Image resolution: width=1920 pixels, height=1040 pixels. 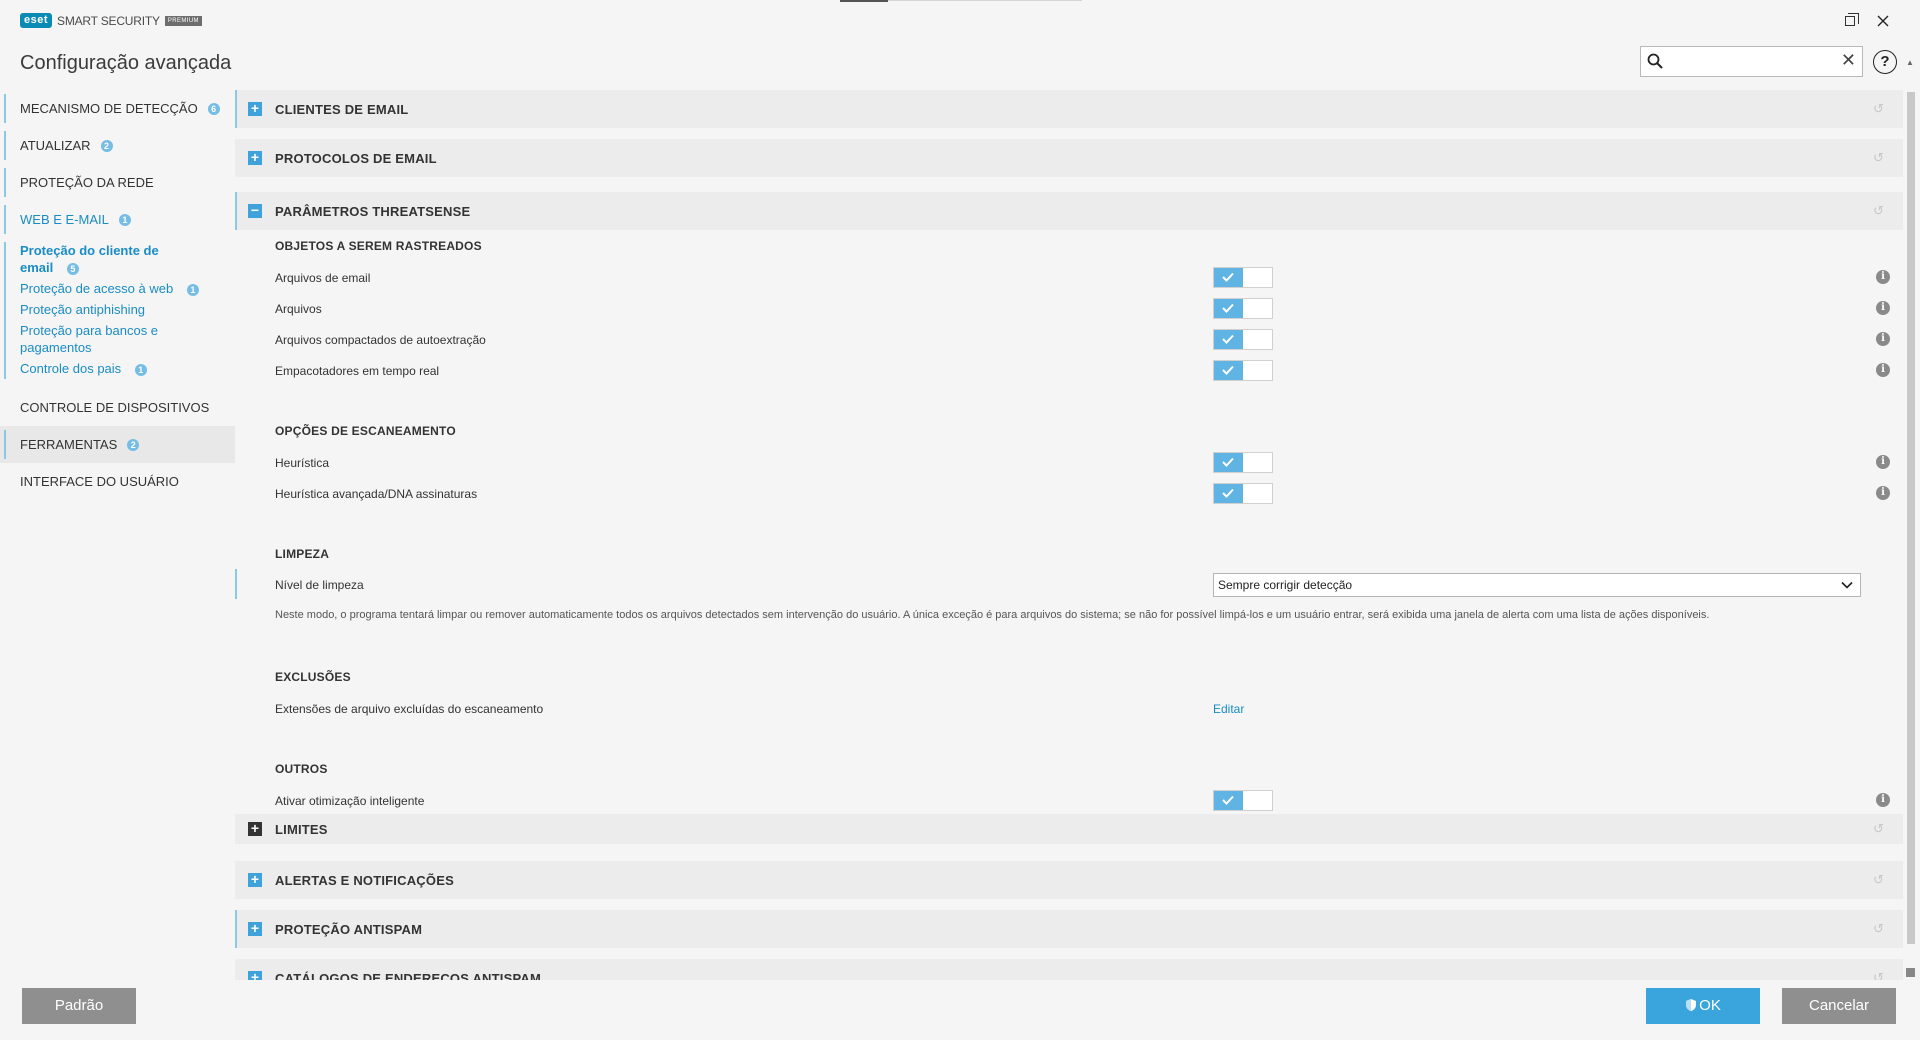 I want to click on cancel-button: Cancelar, so click(x=1839, y=1006).